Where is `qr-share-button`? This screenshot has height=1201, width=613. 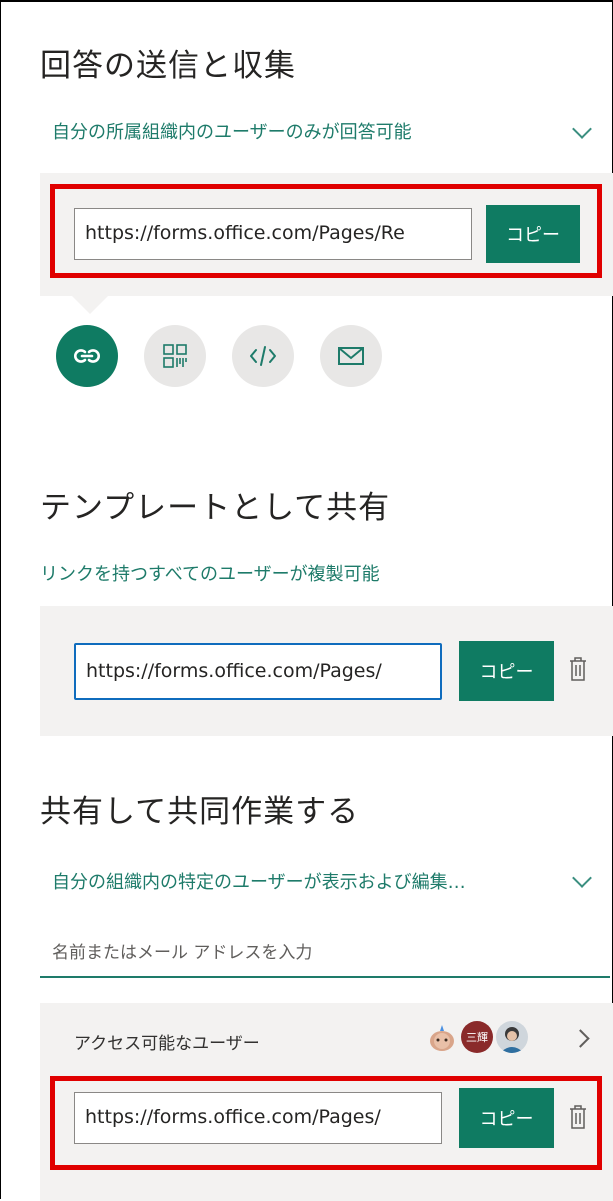 qr-share-button is located at coordinates (175, 356).